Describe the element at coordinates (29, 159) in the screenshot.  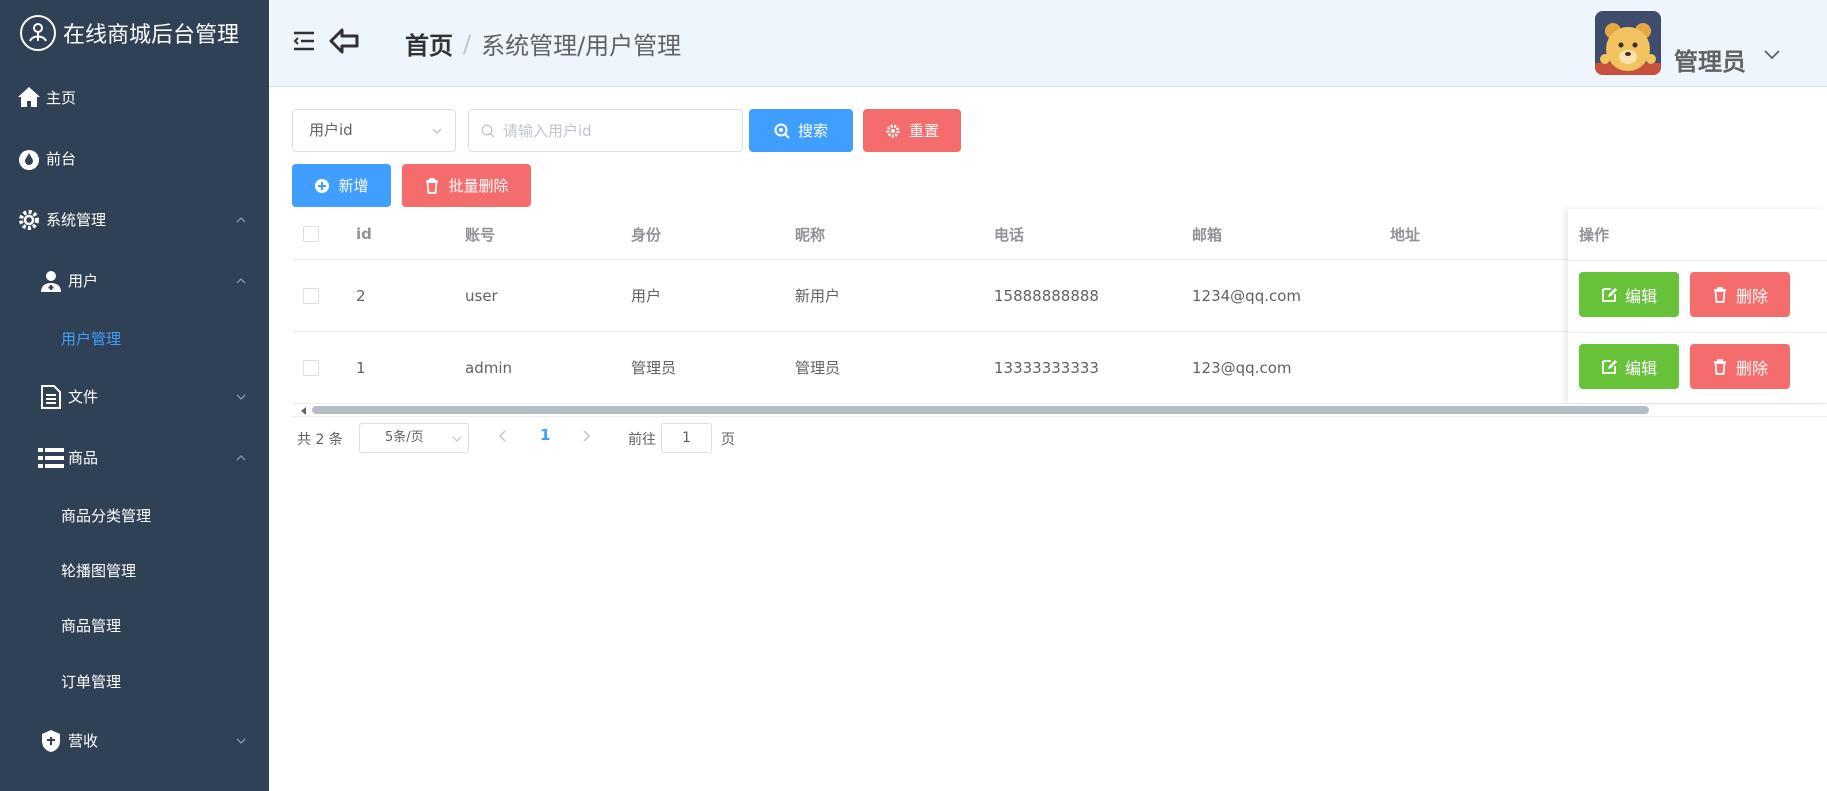
I see `drop-icon` at that location.